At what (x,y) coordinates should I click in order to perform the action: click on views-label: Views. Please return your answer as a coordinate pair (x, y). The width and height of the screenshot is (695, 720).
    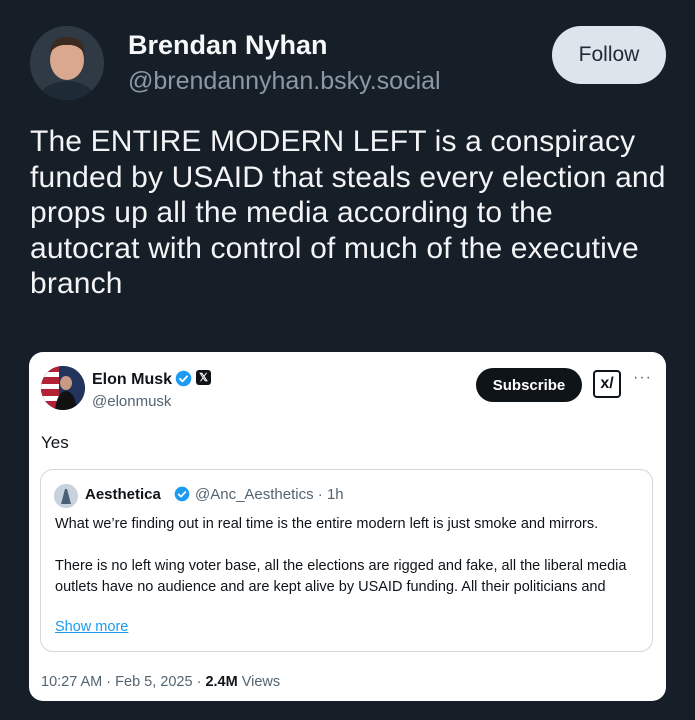
    Looking at the image, I should click on (261, 682).